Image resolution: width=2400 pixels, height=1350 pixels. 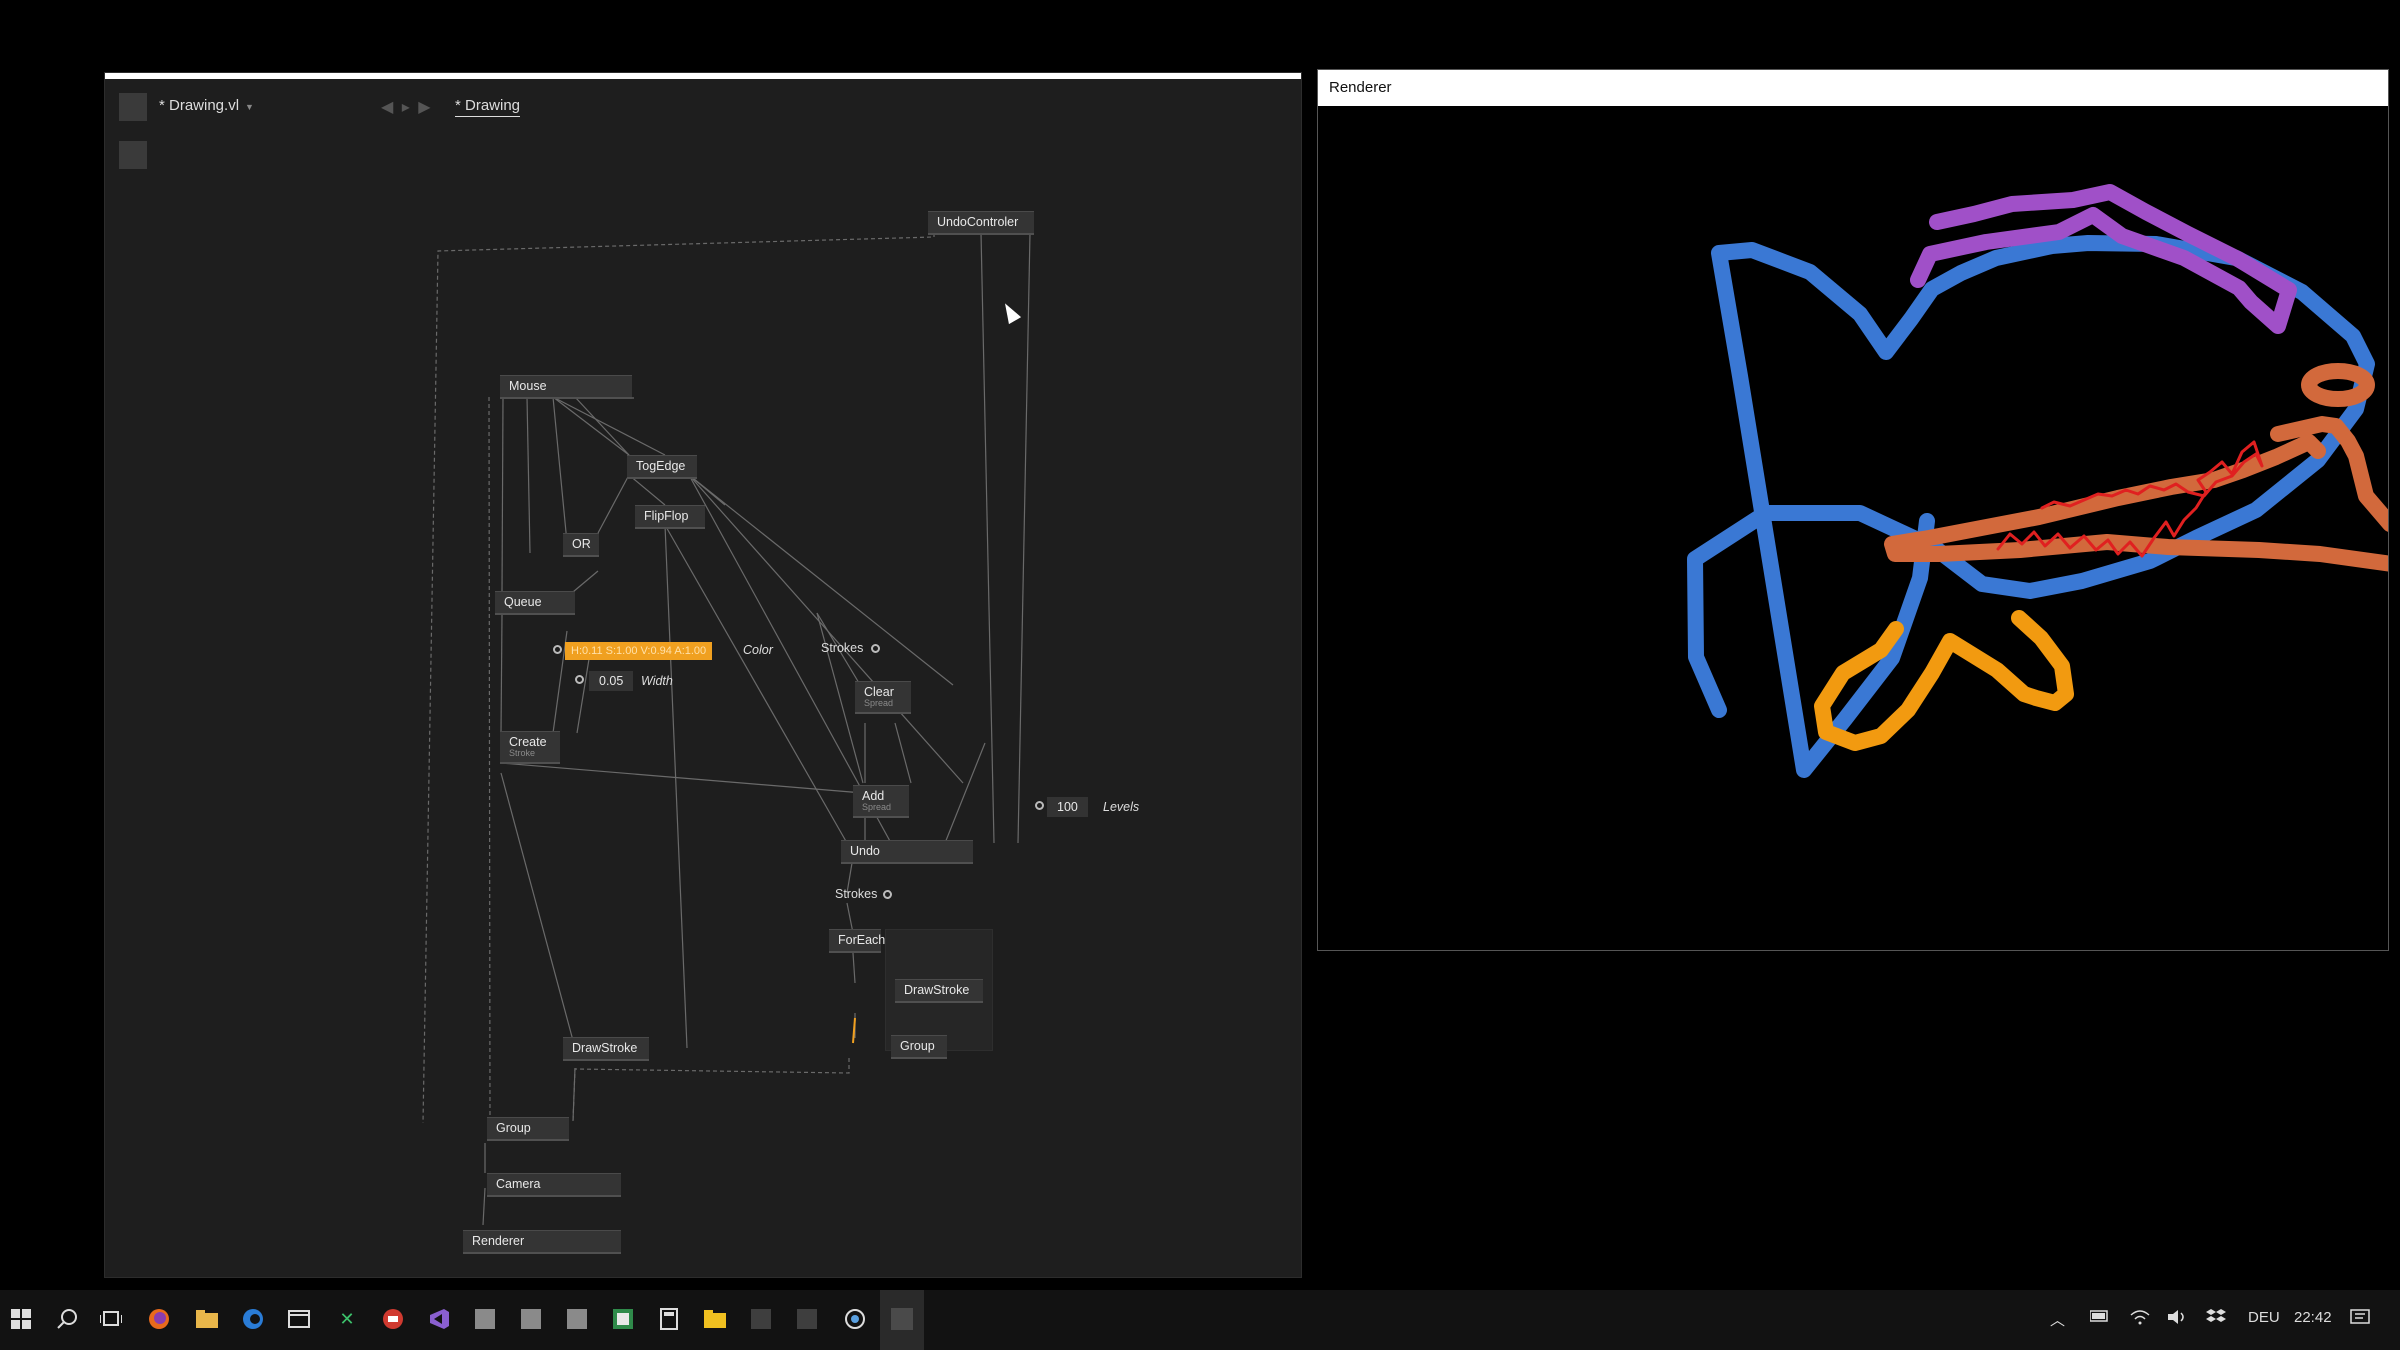 What do you see at coordinates (879, 692) in the screenshot?
I see `node-label: Clear` at bounding box center [879, 692].